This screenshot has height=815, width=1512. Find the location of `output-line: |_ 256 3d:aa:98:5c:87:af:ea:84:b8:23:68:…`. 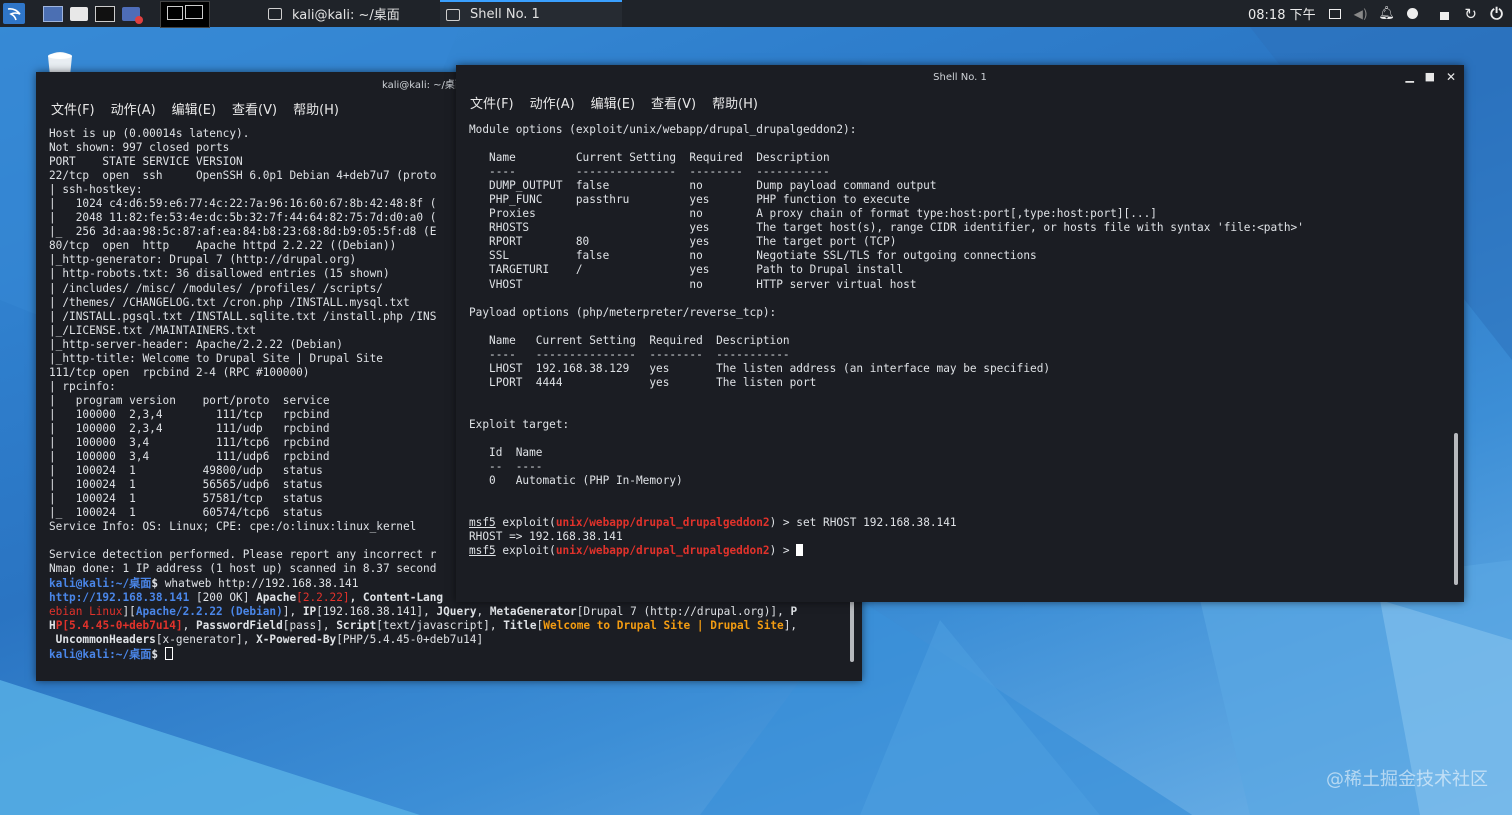

output-line: |_ 256 3d:aa:98:5c:87:af:ea:84:b8:23:68:… is located at coordinates (243, 232).